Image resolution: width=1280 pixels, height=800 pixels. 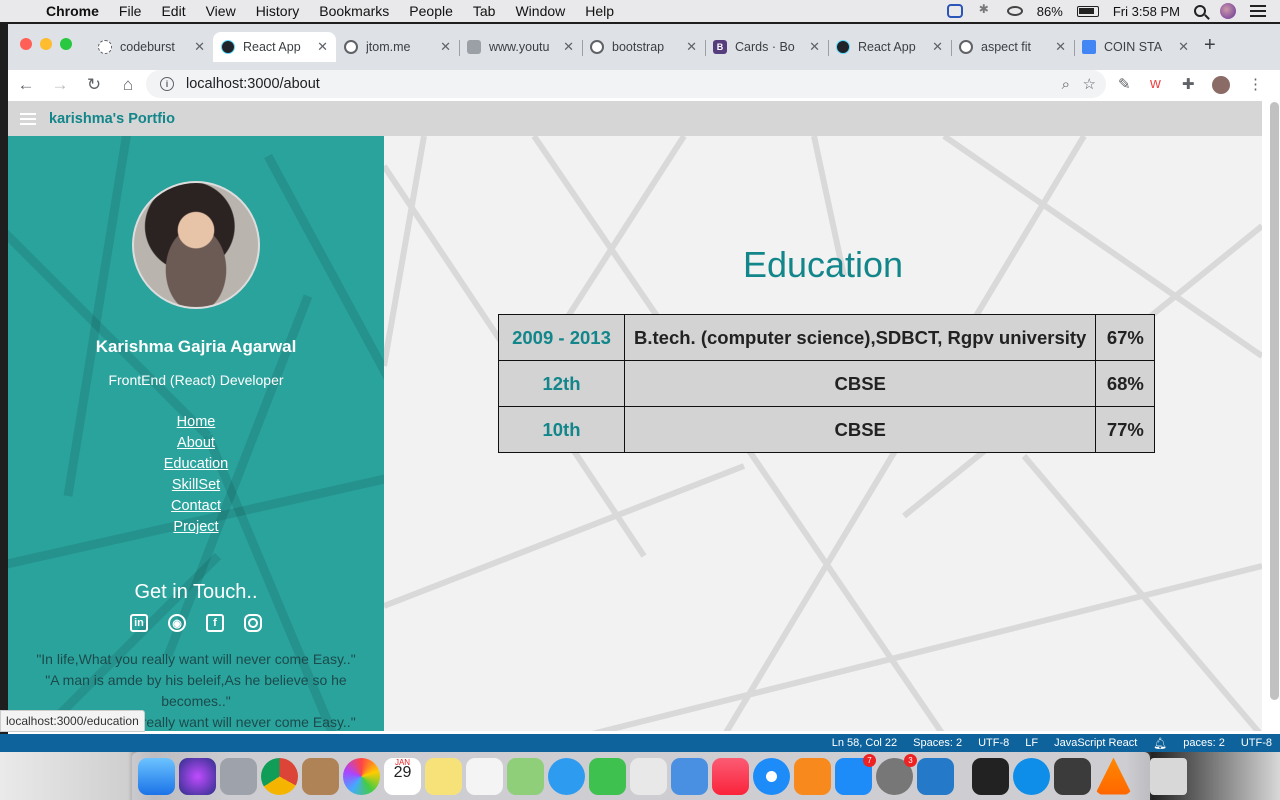 I want to click on indentation-secondary: paces: 2, so click(x=1204, y=743).